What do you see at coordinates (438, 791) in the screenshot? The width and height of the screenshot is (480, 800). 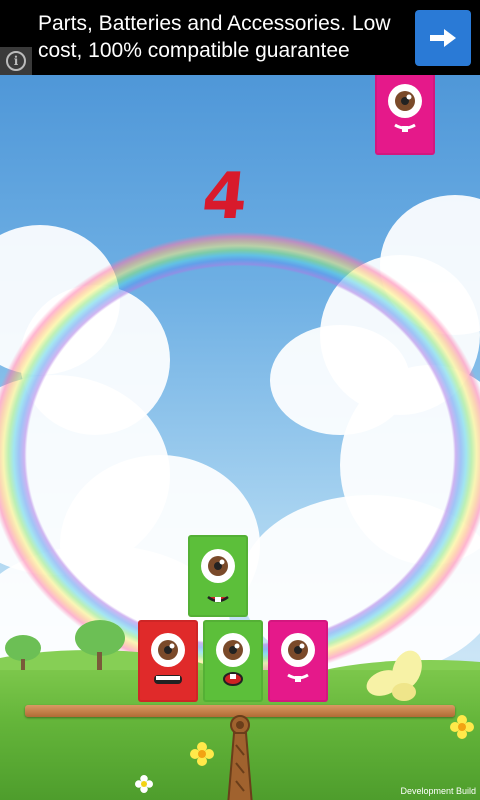 I see `development-build-label: Development Build` at bounding box center [438, 791].